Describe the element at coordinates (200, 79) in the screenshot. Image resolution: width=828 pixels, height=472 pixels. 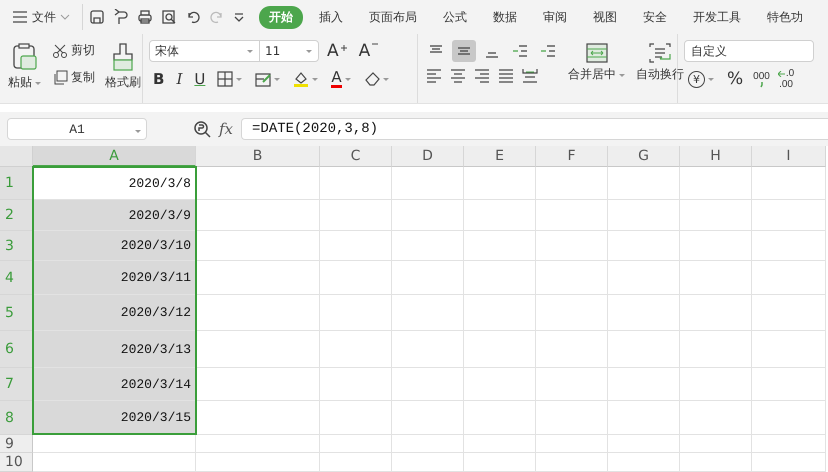
I see `underline-button: U` at that location.